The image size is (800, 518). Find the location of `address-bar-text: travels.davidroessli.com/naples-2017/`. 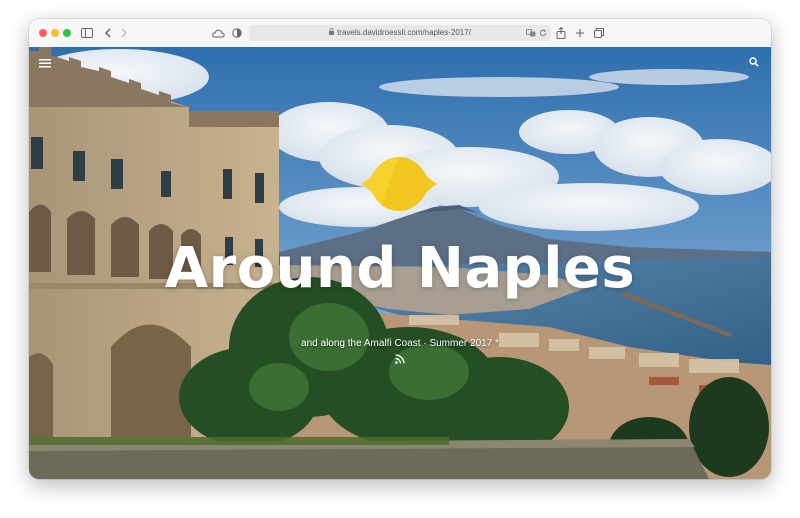

address-bar-text: travels.davidroessli.com/naples-2017/ is located at coordinates (400, 33).